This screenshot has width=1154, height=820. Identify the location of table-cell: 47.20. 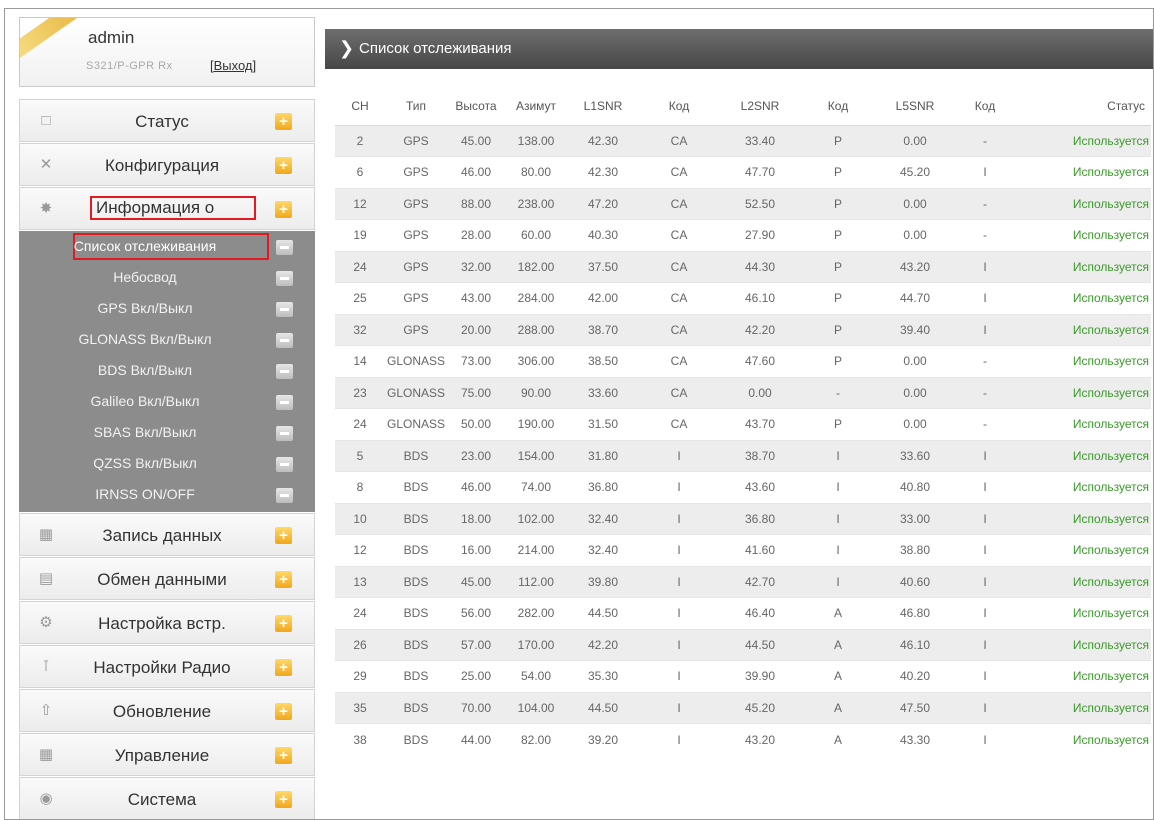
(603, 203).